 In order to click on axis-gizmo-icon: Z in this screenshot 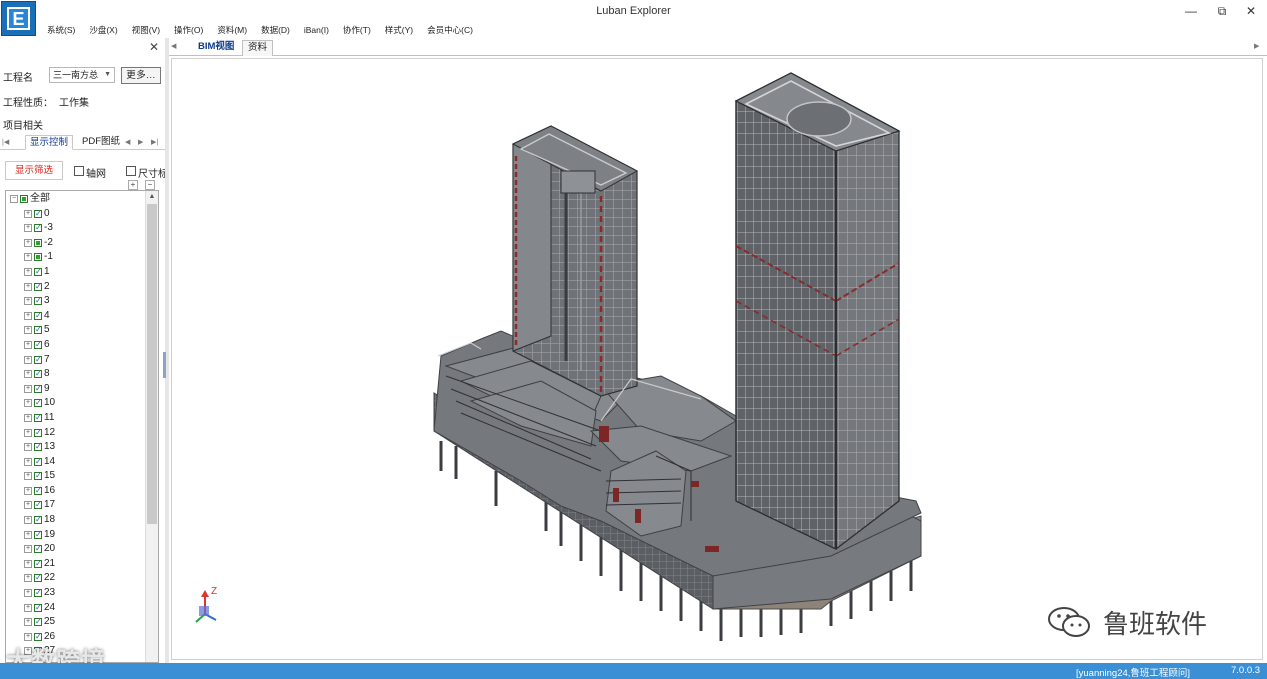, I will do `click(208, 605)`.